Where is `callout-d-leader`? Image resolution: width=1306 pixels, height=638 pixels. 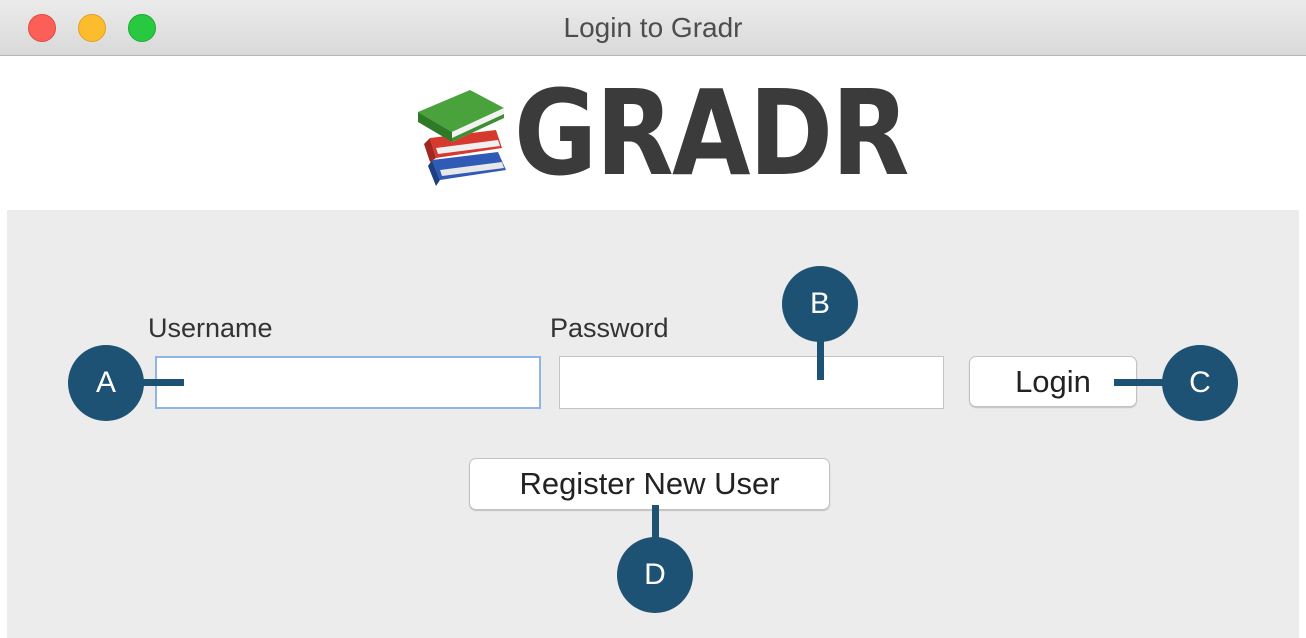 callout-d-leader is located at coordinates (655, 523).